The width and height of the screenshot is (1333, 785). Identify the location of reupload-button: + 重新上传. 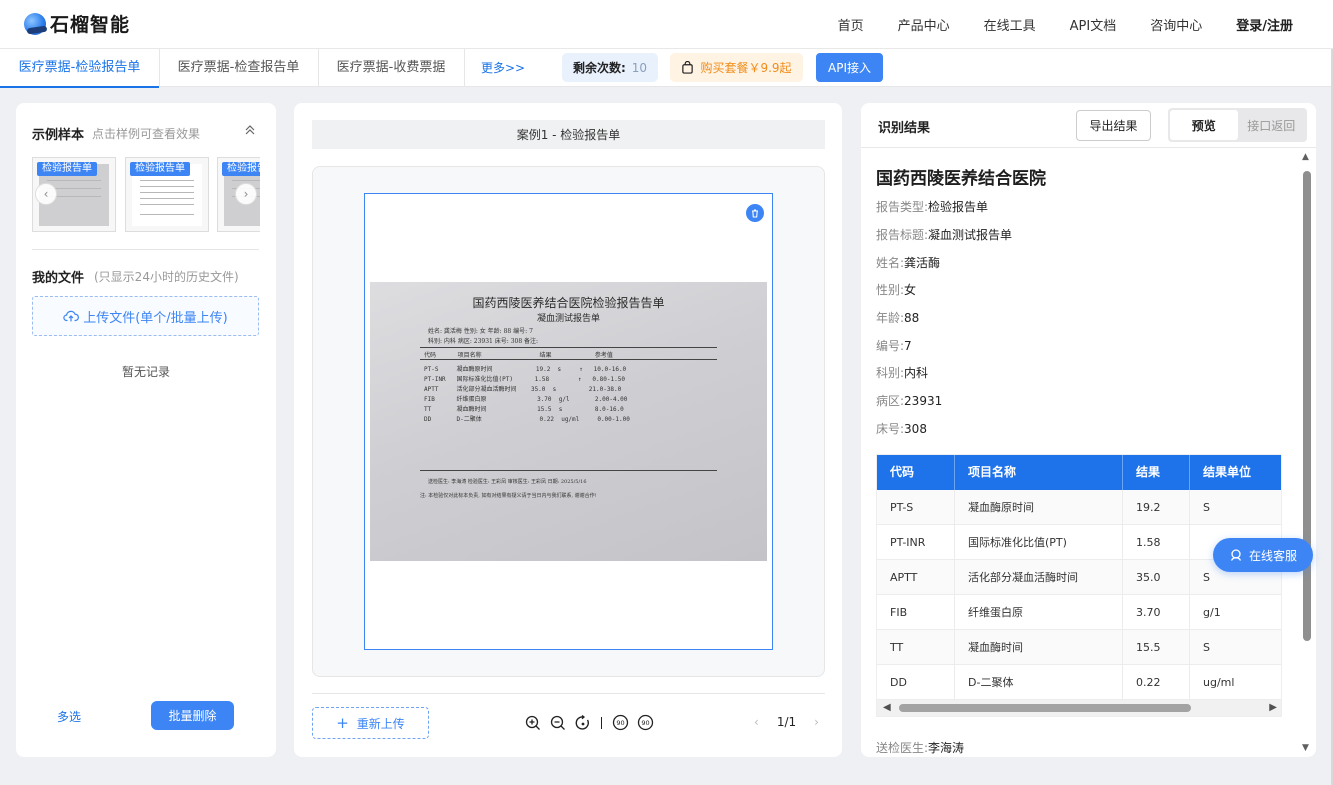
(370, 723).